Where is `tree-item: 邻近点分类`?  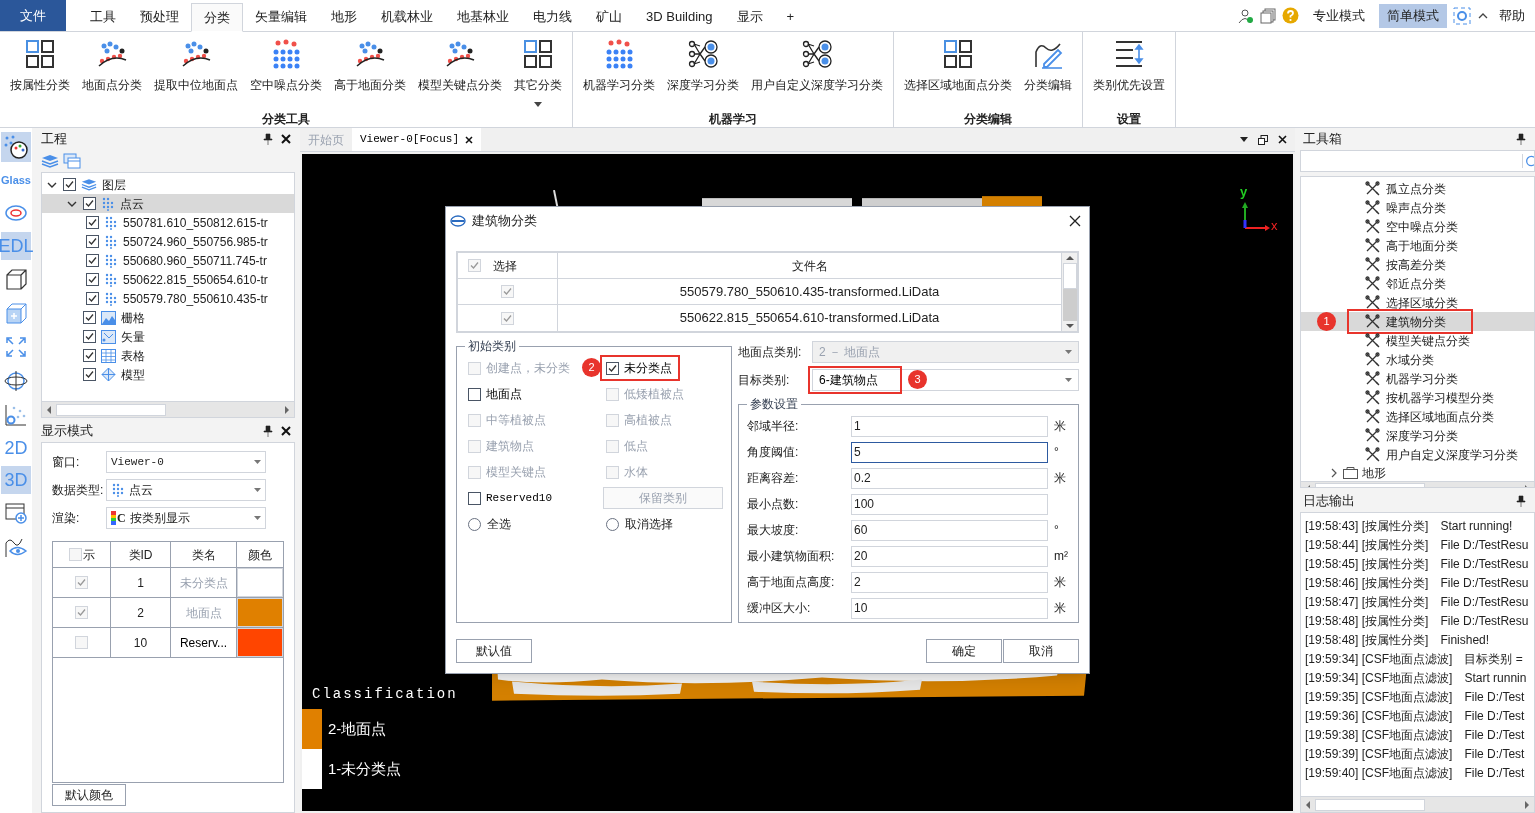 tree-item: 邻近点分类 is located at coordinates (1417, 283).